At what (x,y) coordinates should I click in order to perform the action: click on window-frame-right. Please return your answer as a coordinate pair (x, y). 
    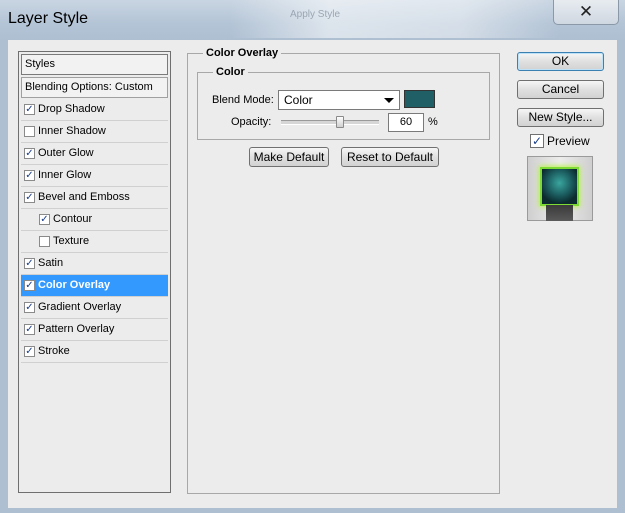
    Looking at the image, I should click on (621, 276).